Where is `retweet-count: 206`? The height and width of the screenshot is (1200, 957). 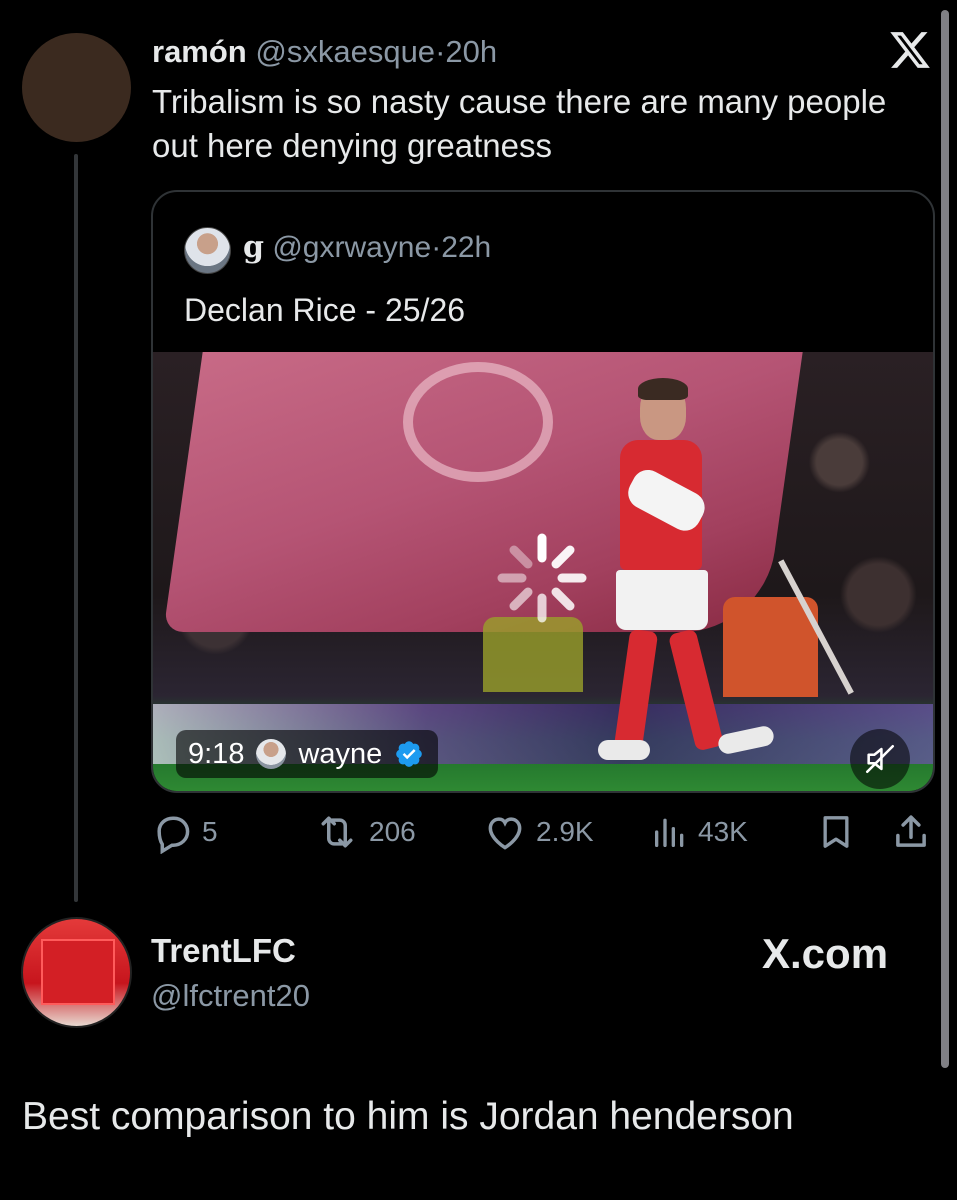 retweet-count: 206 is located at coordinates (392, 831).